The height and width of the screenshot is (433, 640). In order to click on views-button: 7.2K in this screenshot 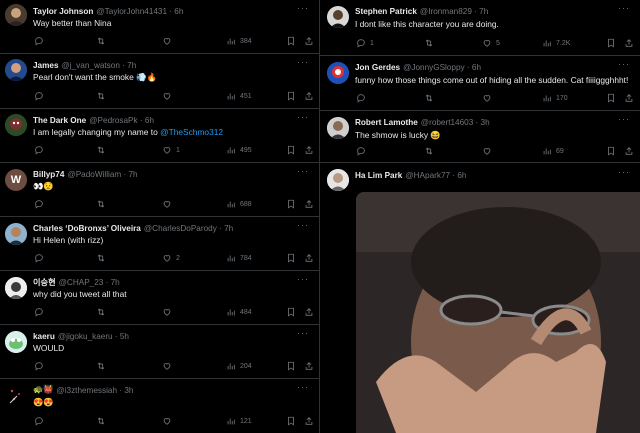, I will do `click(556, 43)`.